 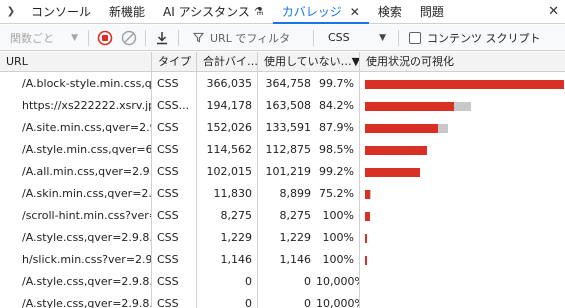 What do you see at coordinates (390, 11) in the screenshot?
I see `tab-4: 検索` at bounding box center [390, 11].